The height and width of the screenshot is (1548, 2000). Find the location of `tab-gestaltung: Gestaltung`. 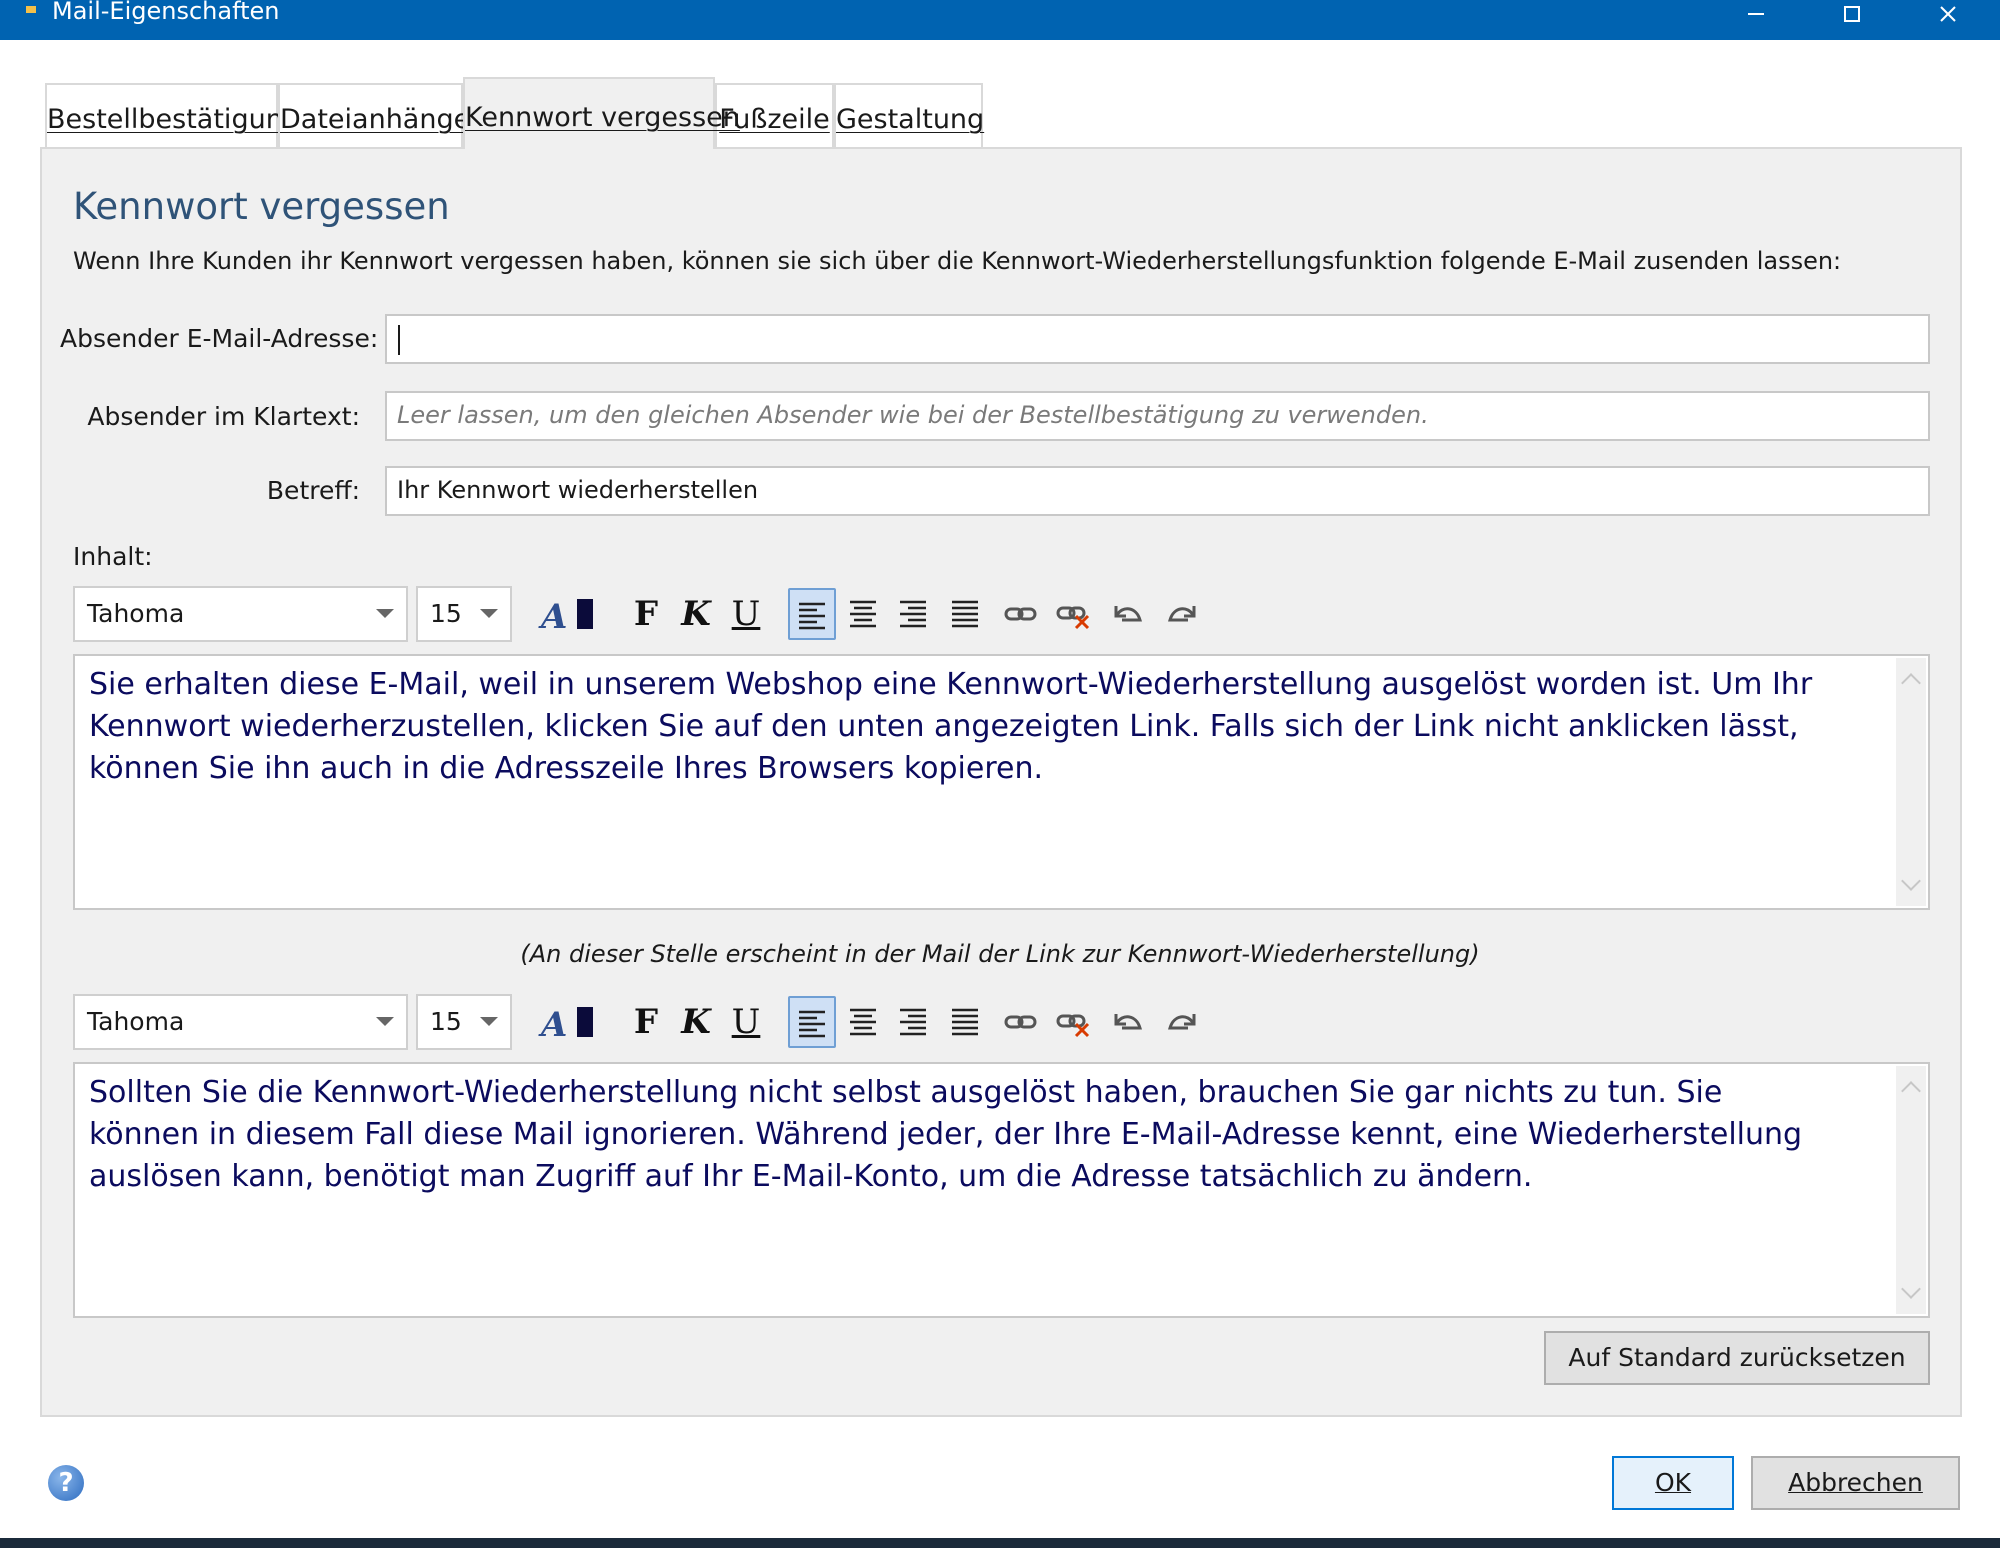

tab-gestaltung: Gestaltung is located at coordinates (909, 115).